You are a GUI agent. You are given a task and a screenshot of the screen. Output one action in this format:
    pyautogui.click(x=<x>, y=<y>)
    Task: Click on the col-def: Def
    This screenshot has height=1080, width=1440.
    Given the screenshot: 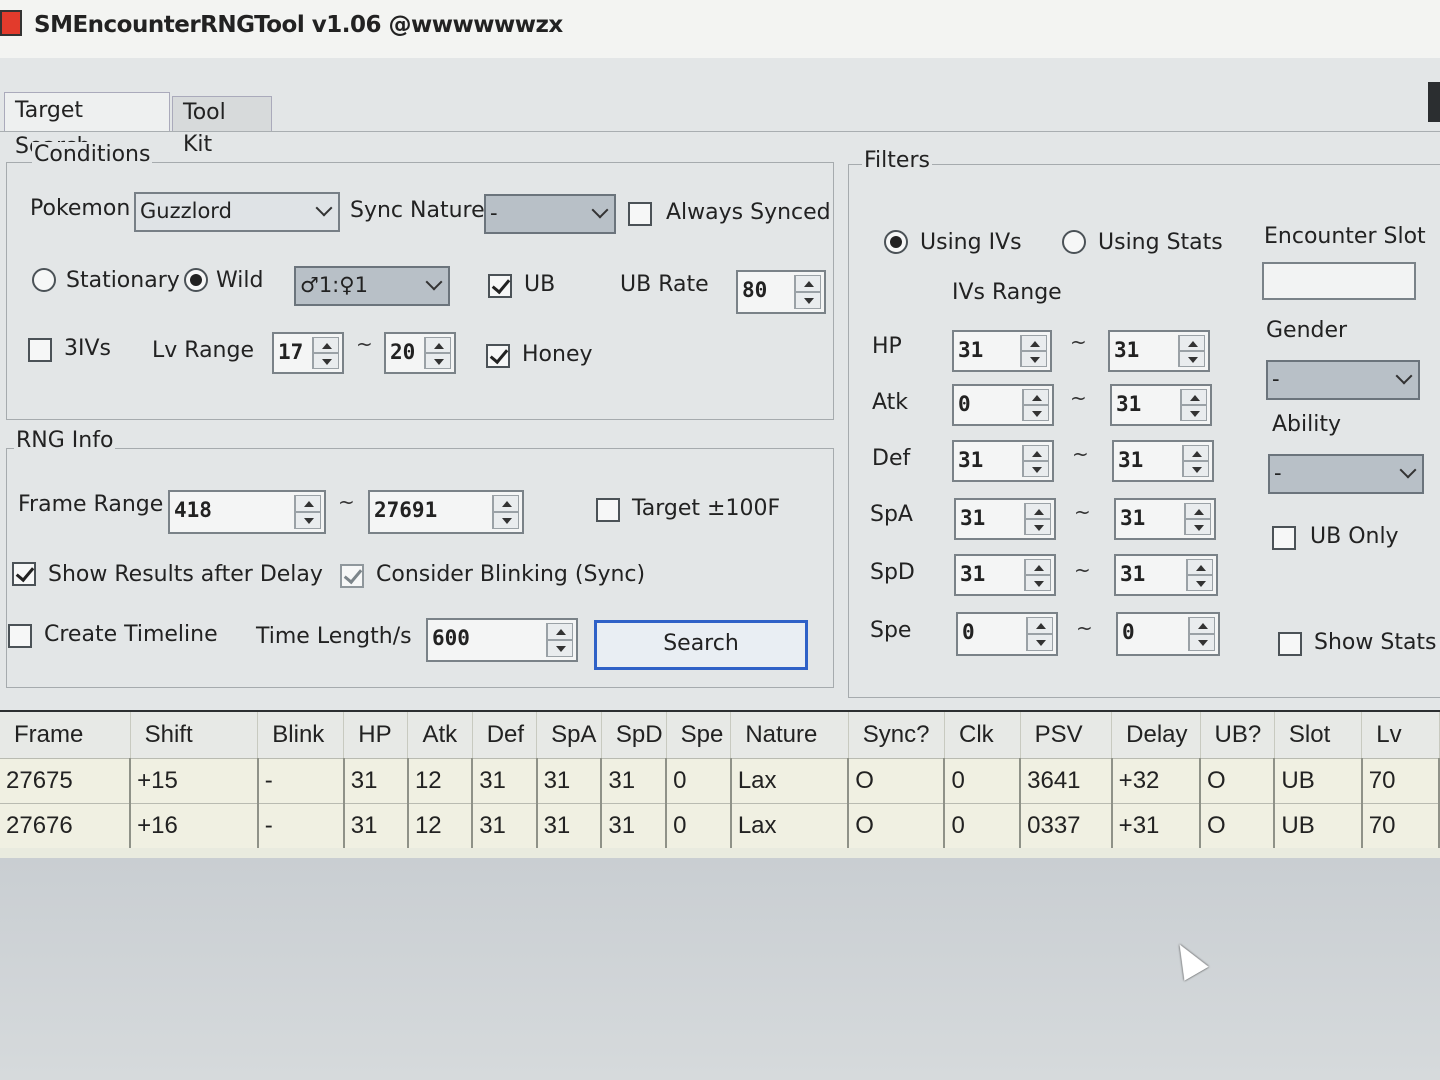 What is the action you would take?
    pyautogui.click(x=505, y=735)
    